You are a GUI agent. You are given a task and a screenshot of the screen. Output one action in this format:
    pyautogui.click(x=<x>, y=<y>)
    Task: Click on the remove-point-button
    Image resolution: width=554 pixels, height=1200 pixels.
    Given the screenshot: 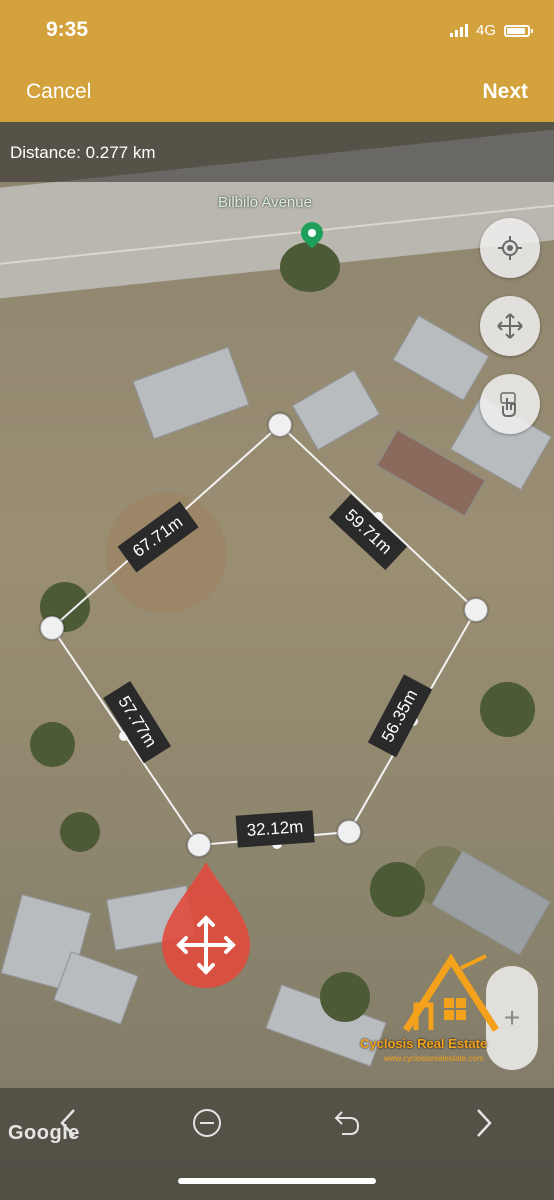 What is the action you would take?
    pyautogui.click(x=207, y=1123)
    